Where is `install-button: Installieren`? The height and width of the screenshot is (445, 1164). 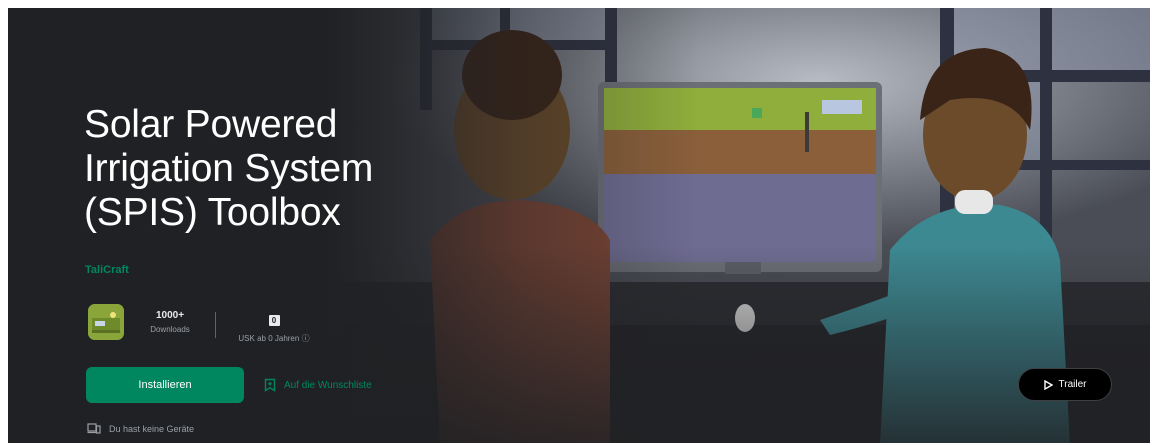
install-button: Installieren is located at coordinates (165, 385).